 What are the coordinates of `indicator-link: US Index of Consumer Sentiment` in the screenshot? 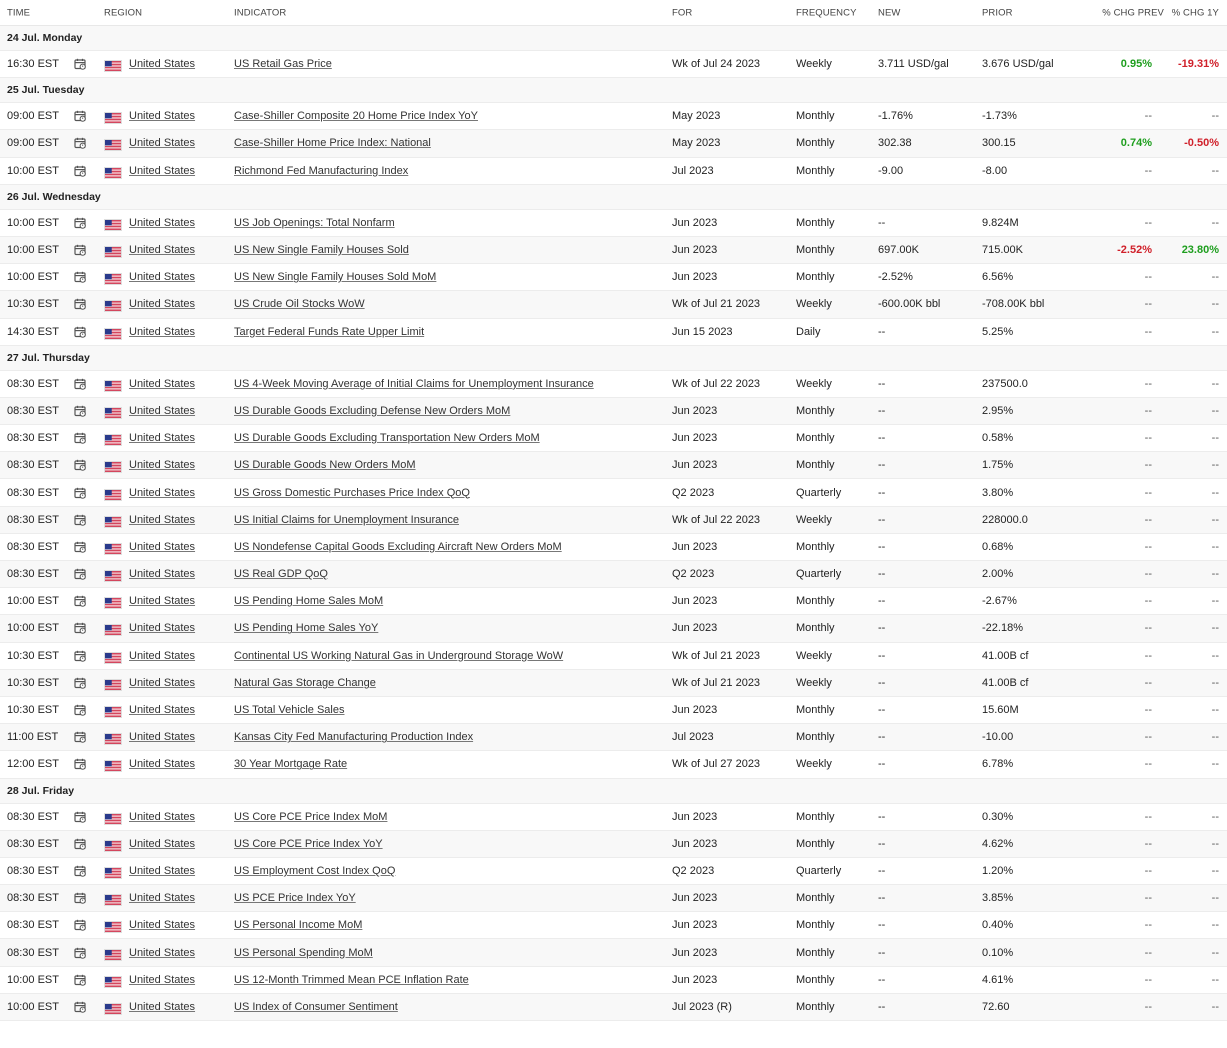 It's located at (316, 1007).